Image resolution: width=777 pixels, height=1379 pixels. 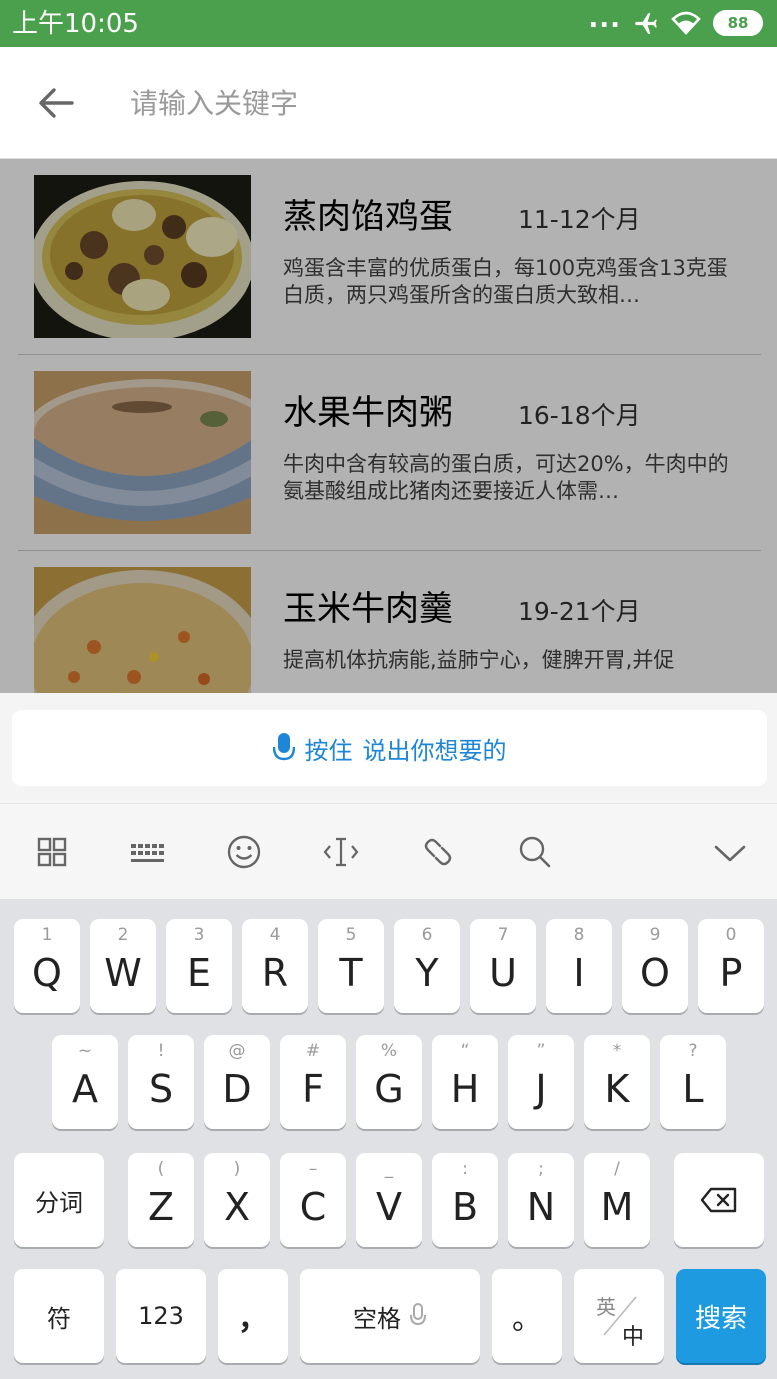 I want to click on search-input, so click(x=430, y=103).